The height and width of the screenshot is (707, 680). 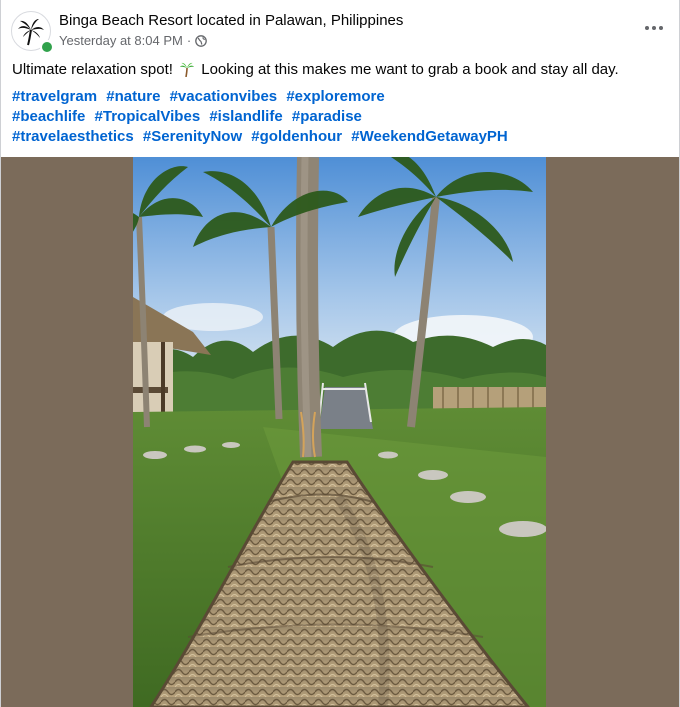 What do you see at coordinates (654, 28) in the screenshot?
I see `more-options-icon` at bounding box center [654, 28].